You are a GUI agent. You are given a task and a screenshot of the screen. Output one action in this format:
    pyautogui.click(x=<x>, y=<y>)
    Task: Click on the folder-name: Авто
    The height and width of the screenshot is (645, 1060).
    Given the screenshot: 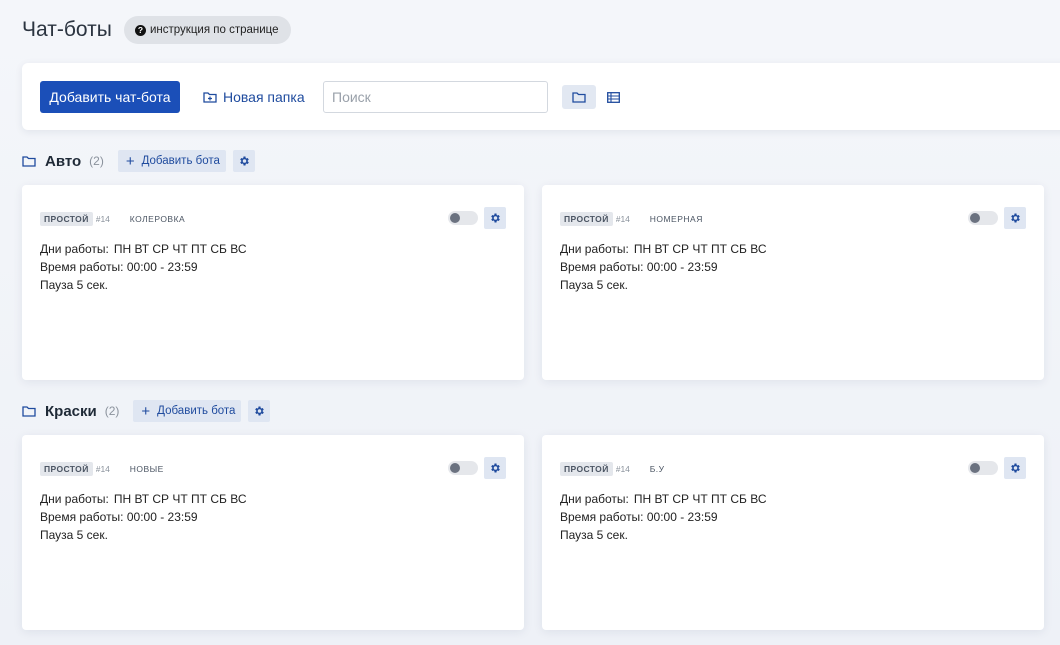 What is the action you would take?
    pyautogui.click(x=63, y=161)
    